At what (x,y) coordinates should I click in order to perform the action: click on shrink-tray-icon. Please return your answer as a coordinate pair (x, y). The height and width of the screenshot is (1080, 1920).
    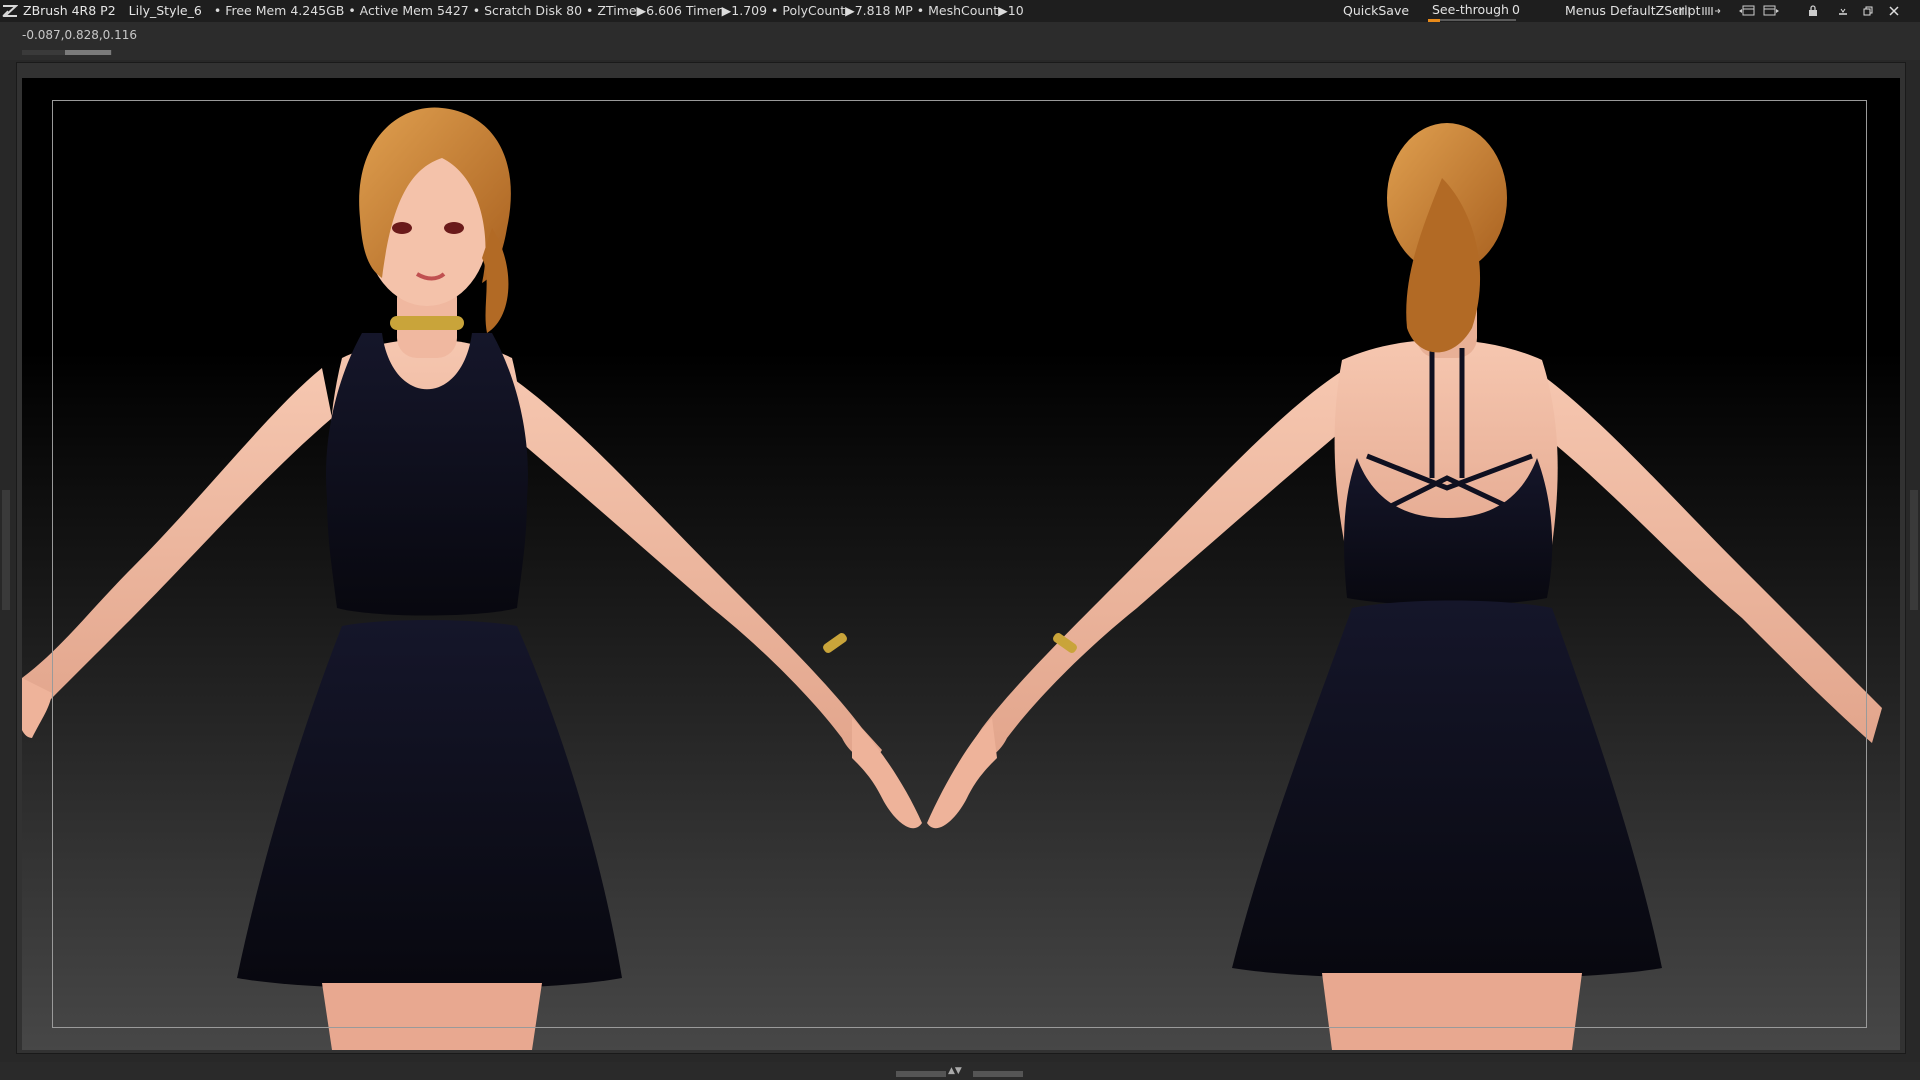
    Looking at the image, I should click on (1684, 11).